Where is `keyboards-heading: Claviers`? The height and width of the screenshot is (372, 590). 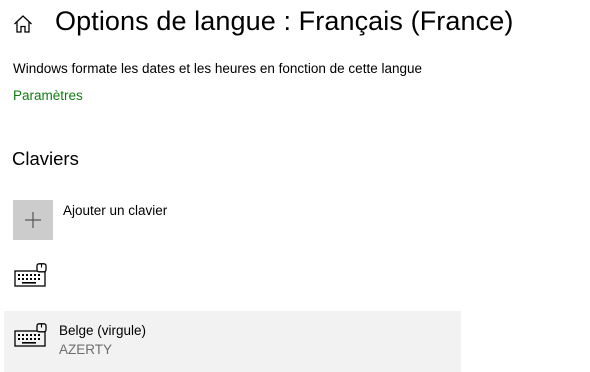 keyboards-heading: Claviers is located at coordinates (45, 158).